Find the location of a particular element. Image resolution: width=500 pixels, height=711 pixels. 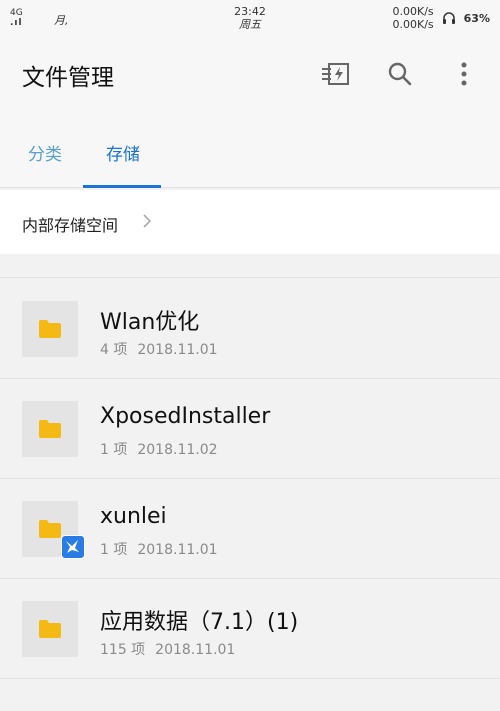

status-bar: 4G .ıl 月, 23:42 周五 0.00K/s 0.00K/s 63% is located at coordinates (250, 20).